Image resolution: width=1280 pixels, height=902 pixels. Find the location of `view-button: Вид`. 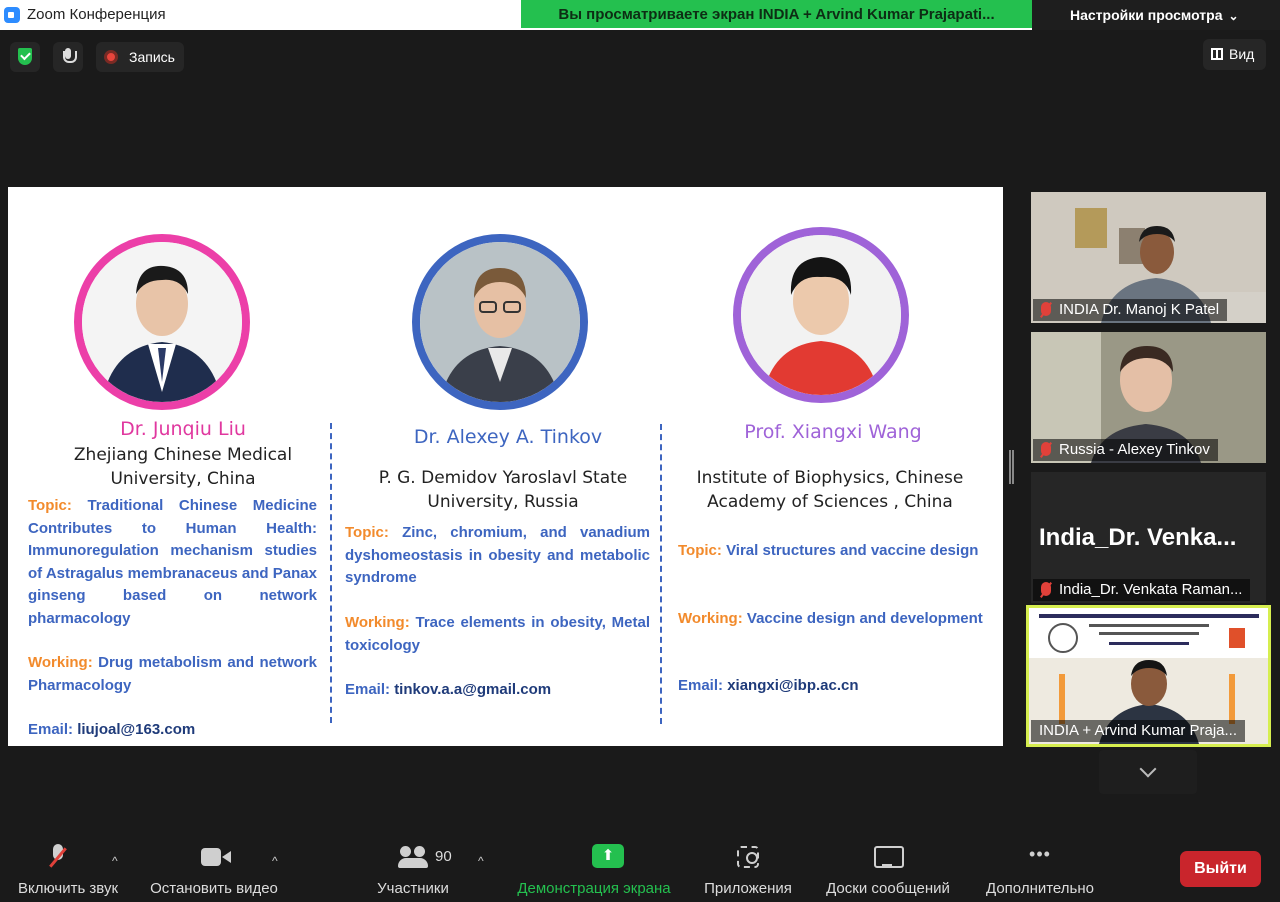

view-button: Вид is located at coordinates (1234, 54).